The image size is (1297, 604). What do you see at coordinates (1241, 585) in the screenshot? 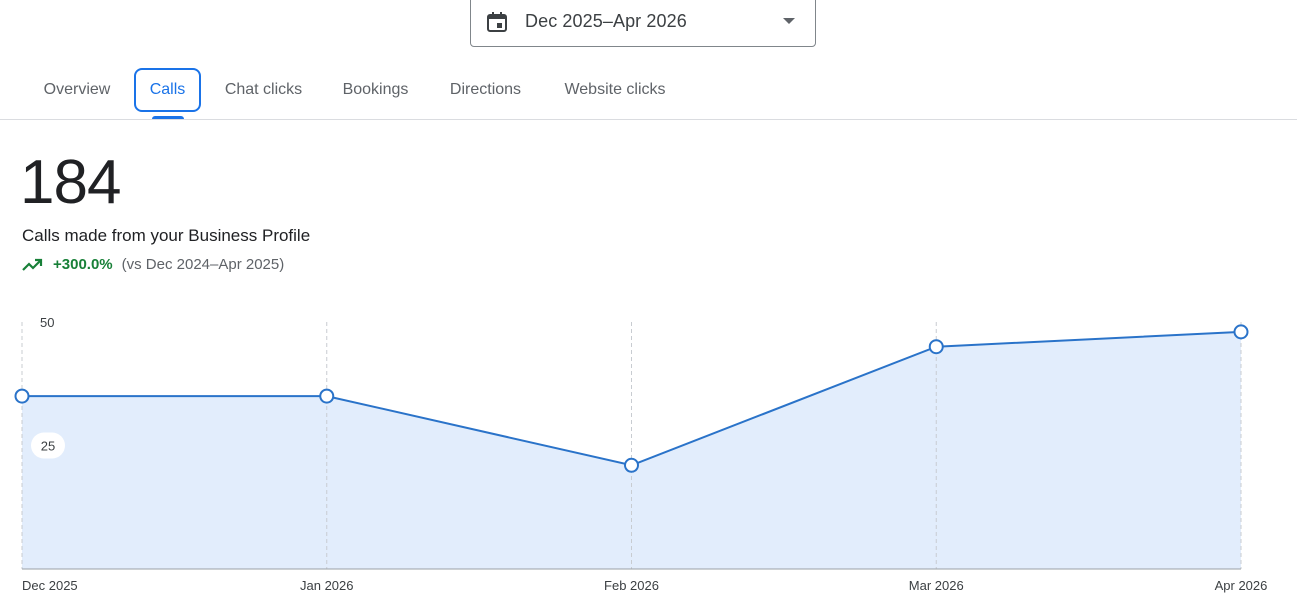
I see `x-tick-label: Apr 2026` at bounding box center [1241, 585].